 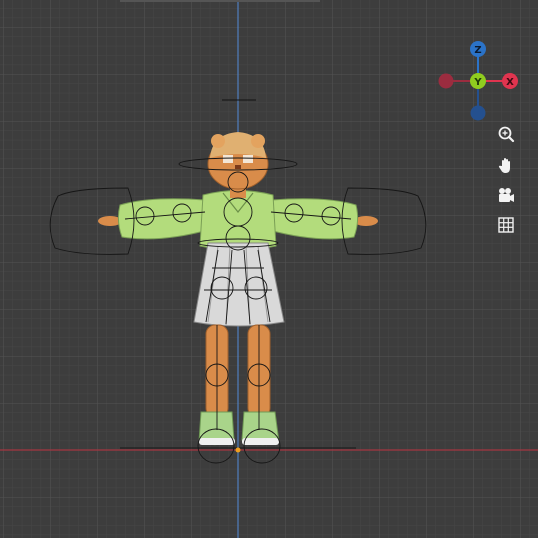 I want to click on zoom-icon, so click(x=506, y=134).